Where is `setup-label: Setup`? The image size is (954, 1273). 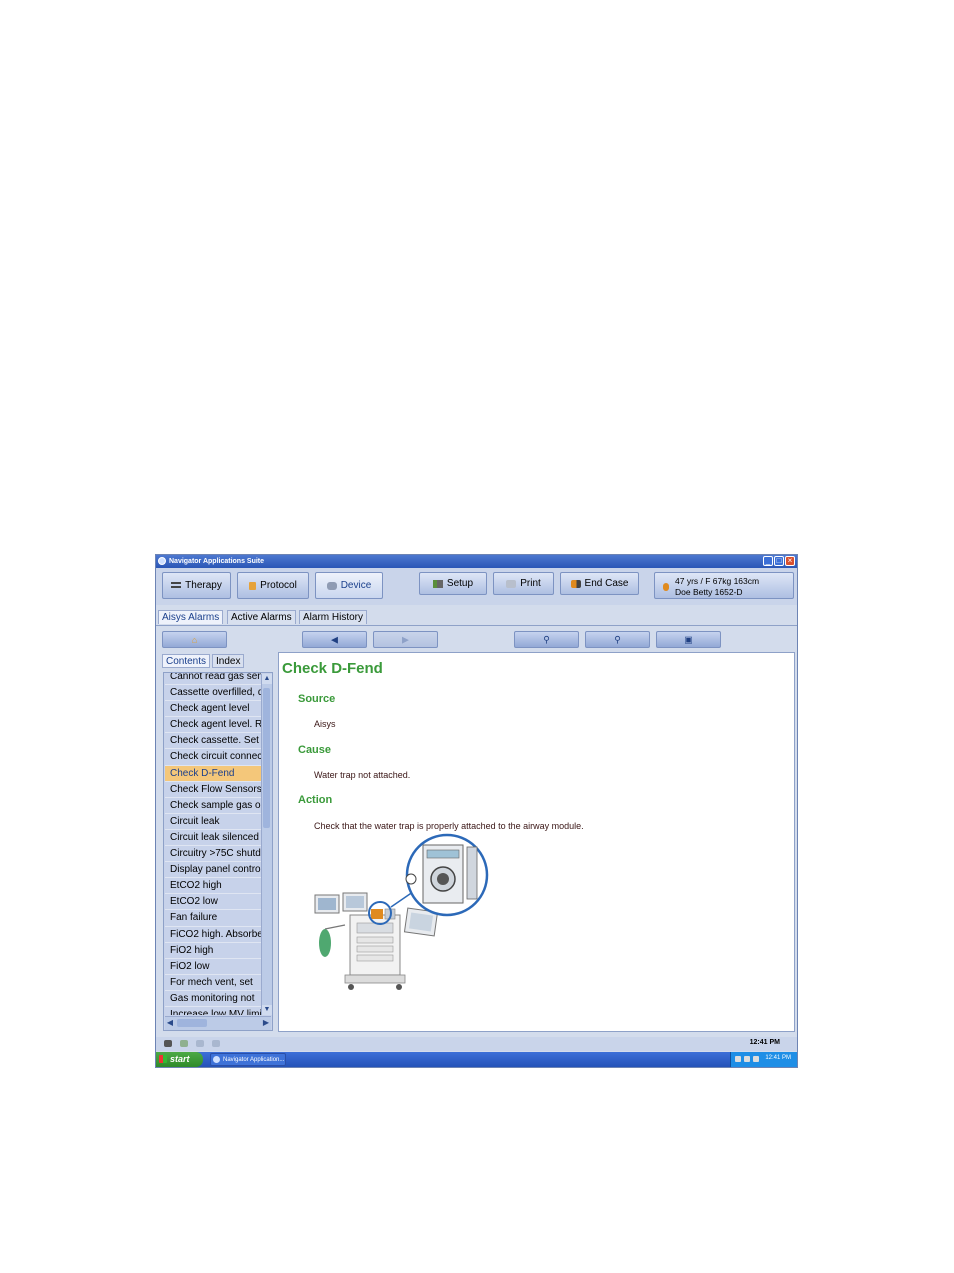
setup-label: Setup is located at coordinates (460, 583).